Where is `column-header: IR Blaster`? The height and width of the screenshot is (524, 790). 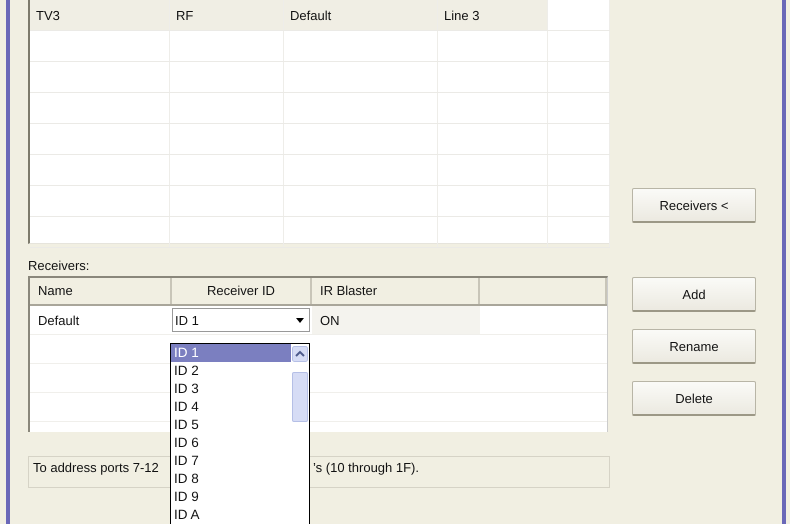
column-header: IR Blaster is located at coordinates (396, 291).